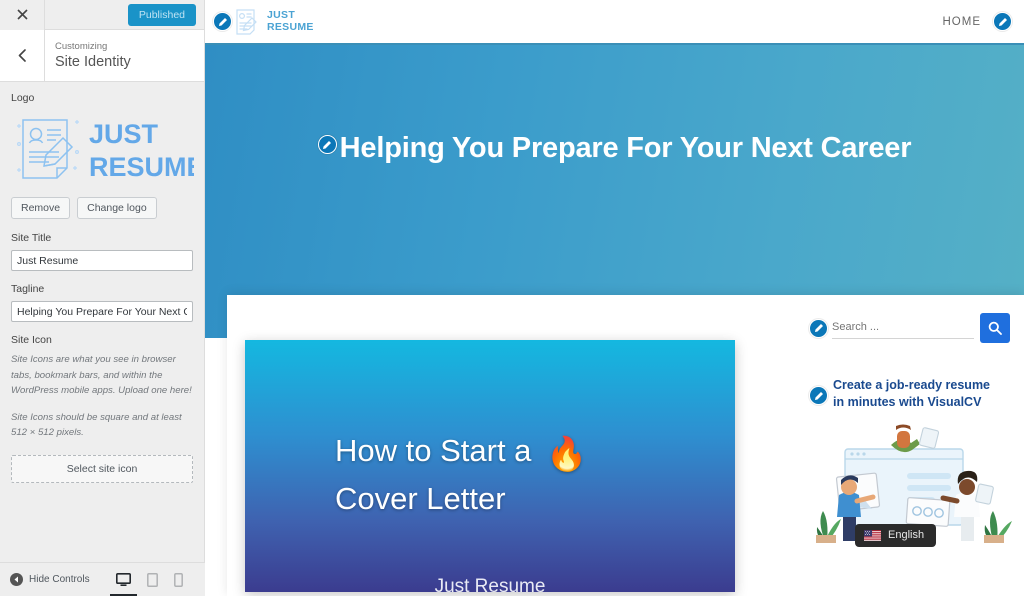 This screenshot has width=1024, height=596. What do you see at coordinates (161, 14) in the screenshot?
I see `publish-button: Published` at bounding box center [161, 14].